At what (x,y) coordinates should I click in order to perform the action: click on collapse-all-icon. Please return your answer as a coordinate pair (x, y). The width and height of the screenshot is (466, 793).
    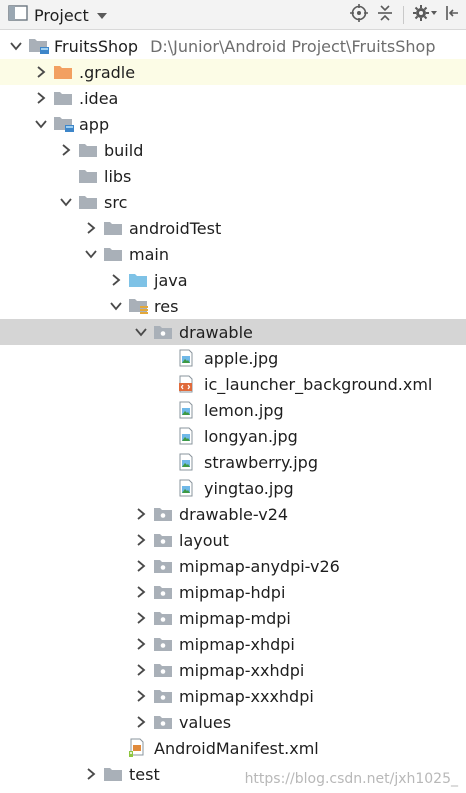
    Looking at the image, I should click on (385, 15).